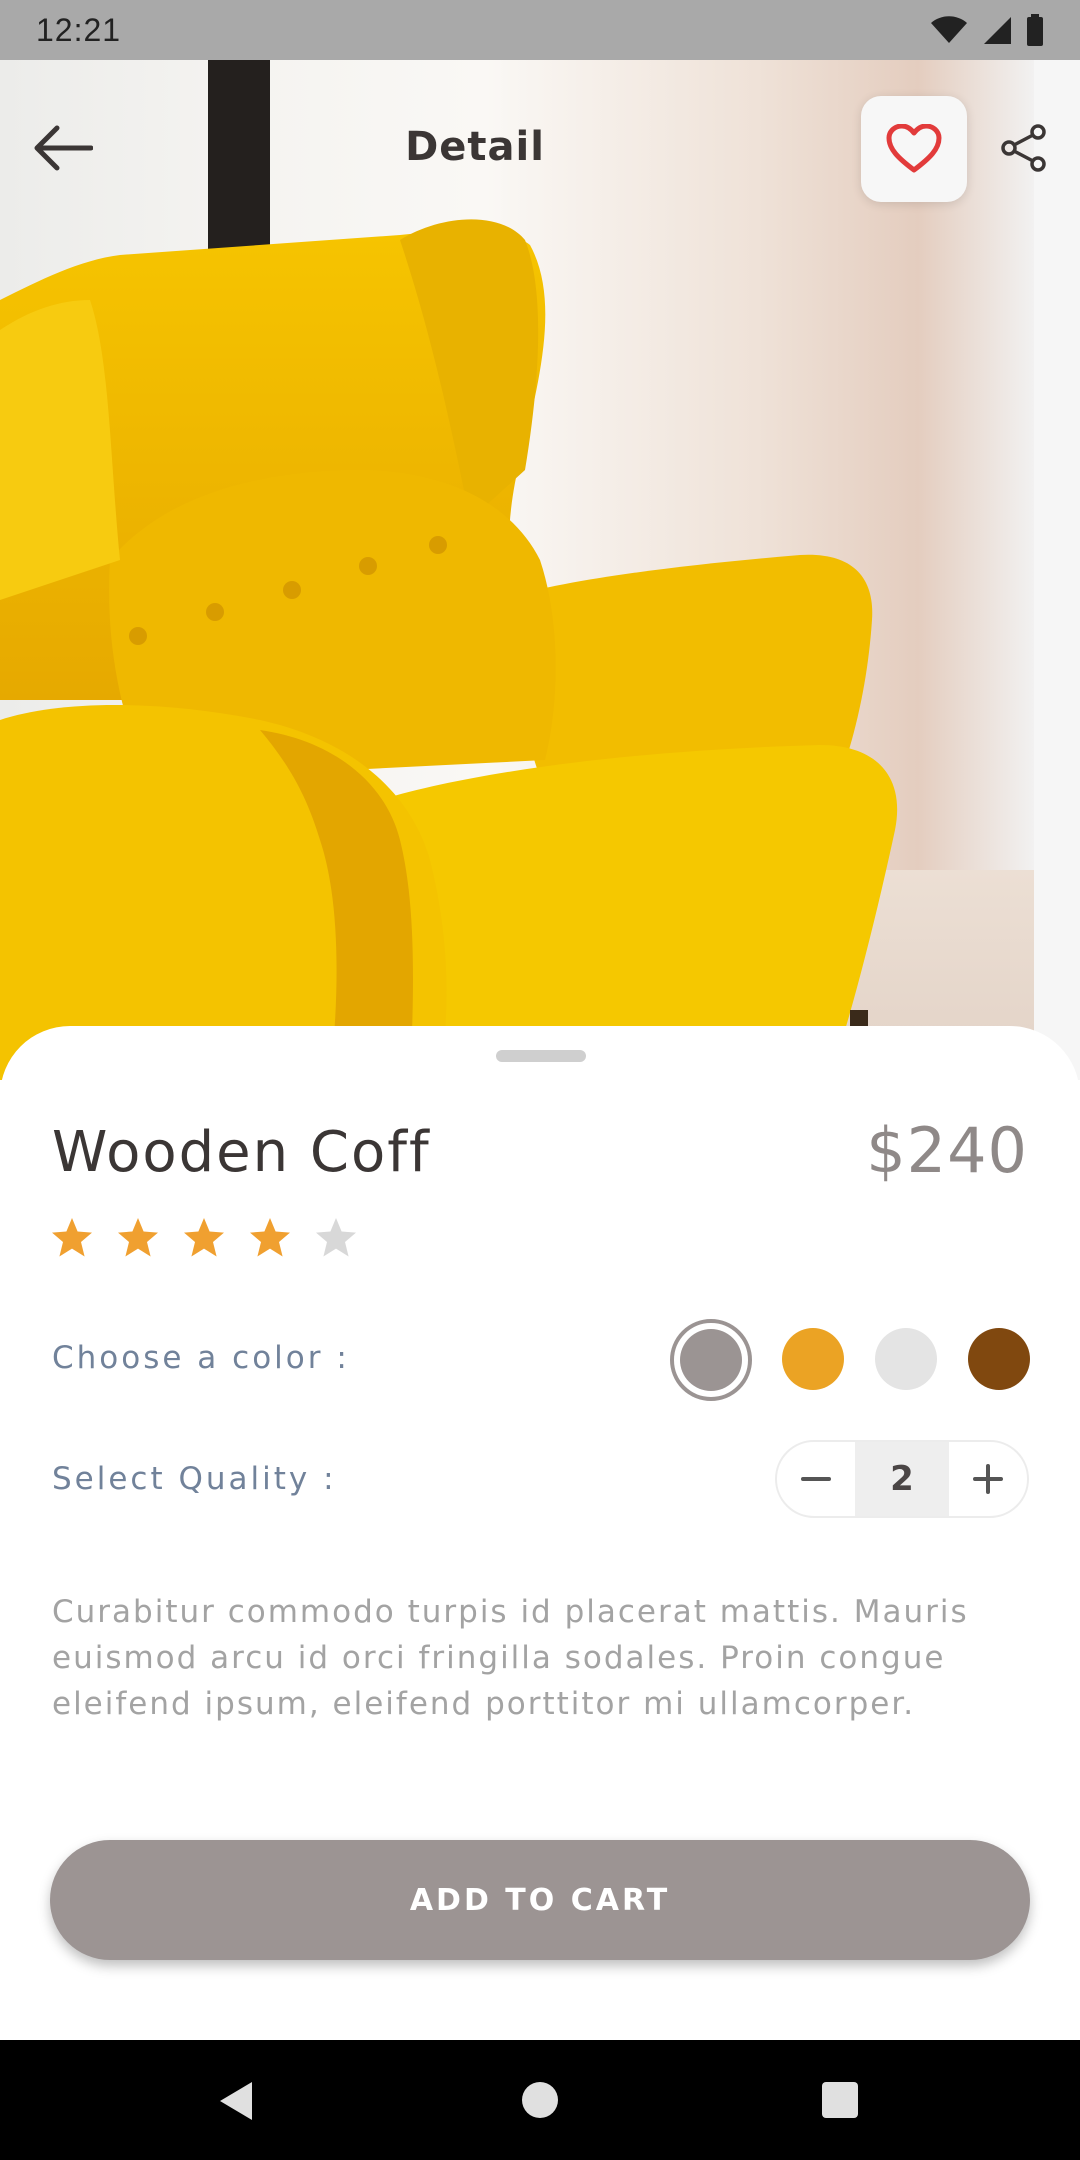 The image size is (1080, 2160). Describe the element at coordinates (540, 30) in the screenshot. I see `status-bar: 12:21` at that location.